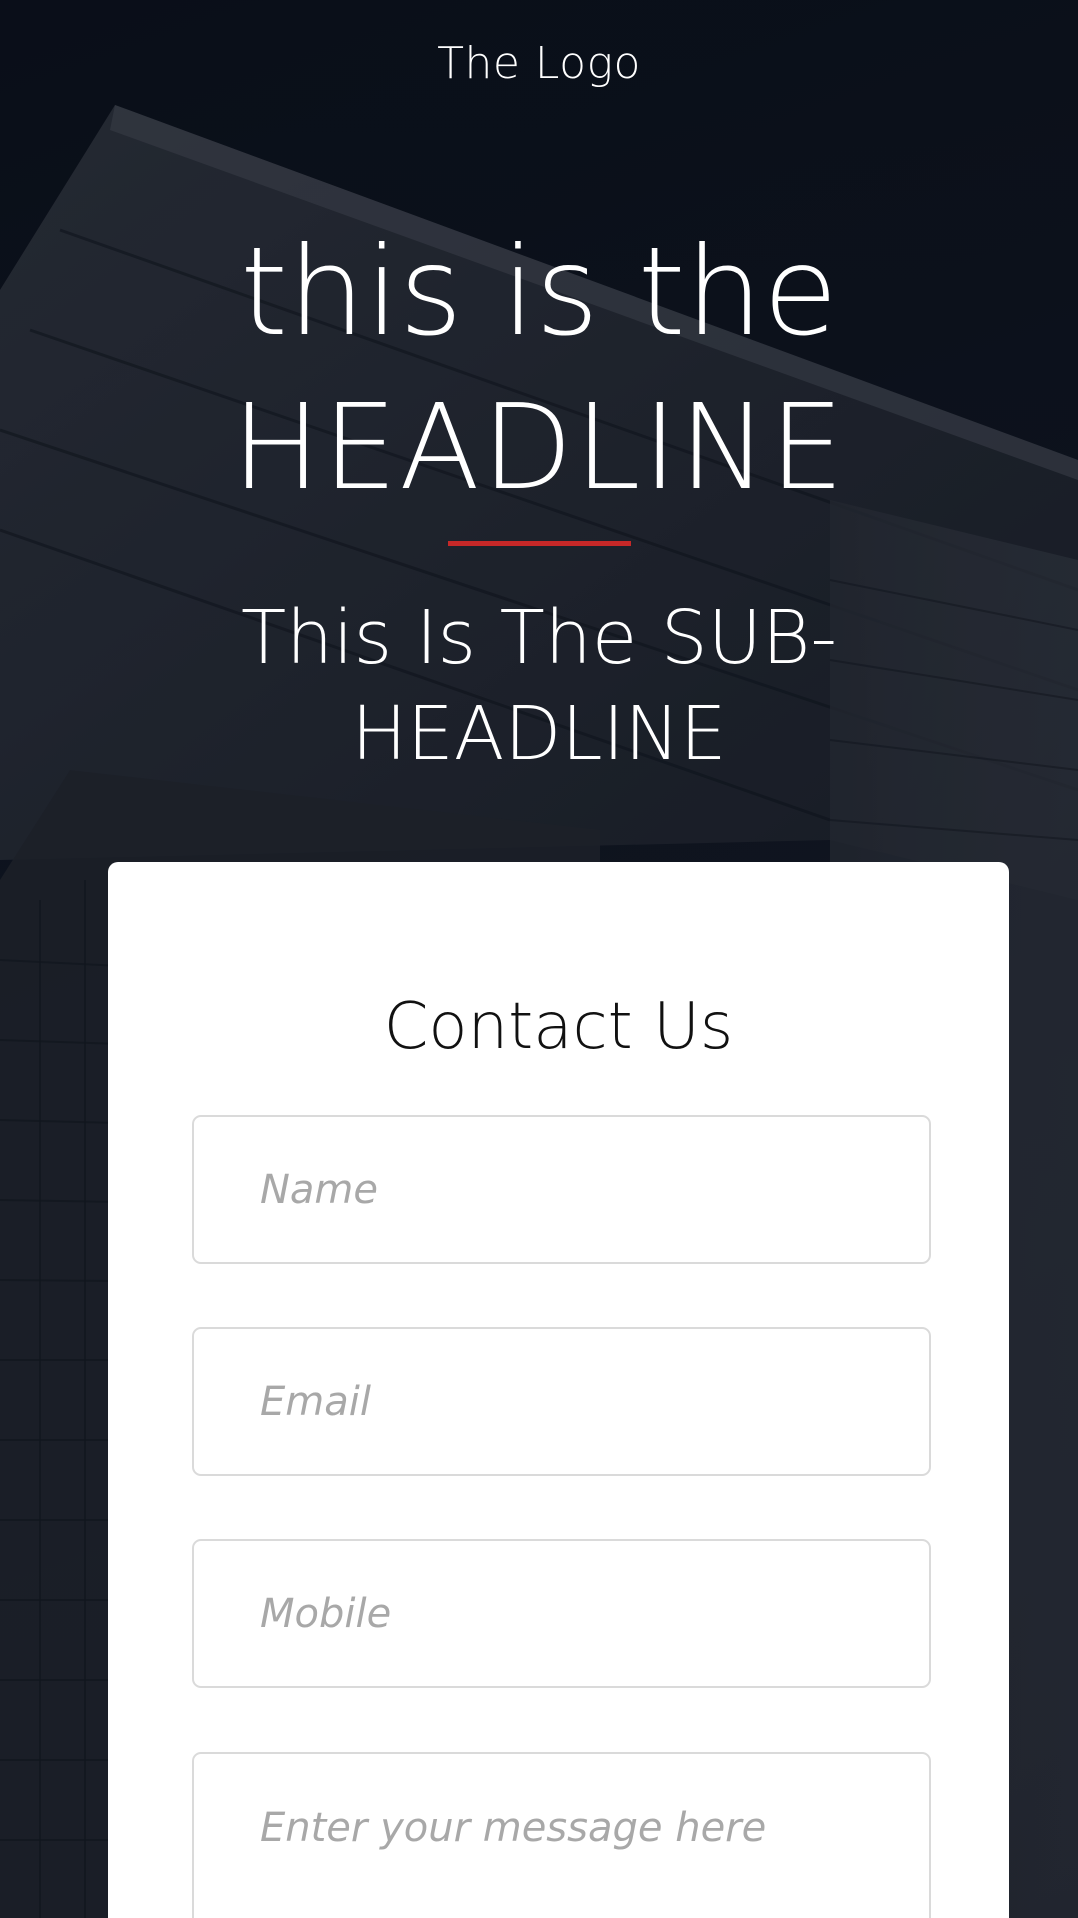 The image size is (1078, 1918). I want to click on headline-line-1: this is the, so click(539, 292).